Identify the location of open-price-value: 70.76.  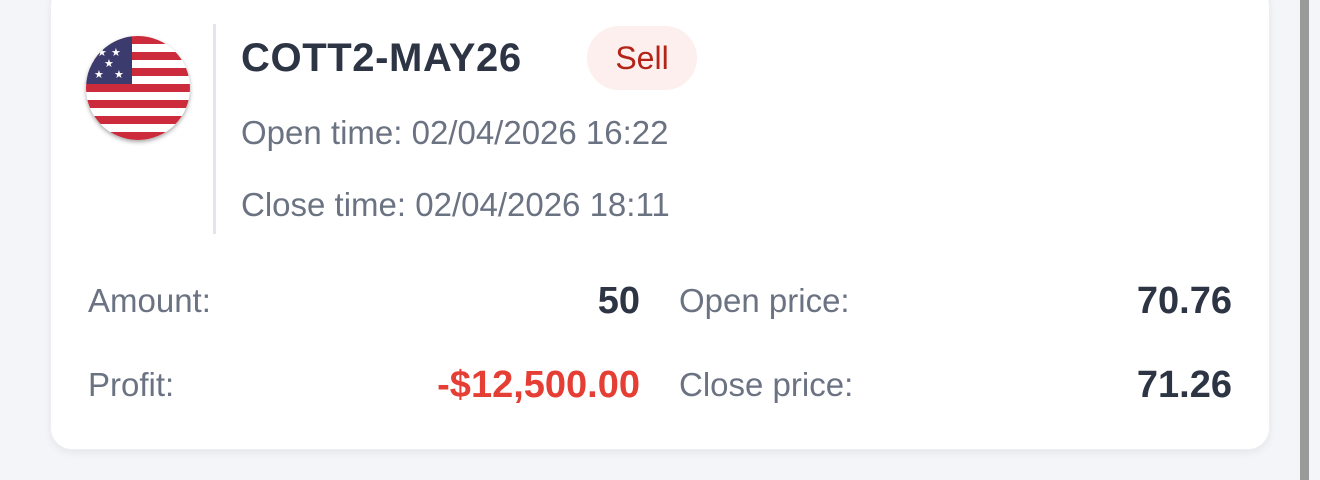
(1184, 301).